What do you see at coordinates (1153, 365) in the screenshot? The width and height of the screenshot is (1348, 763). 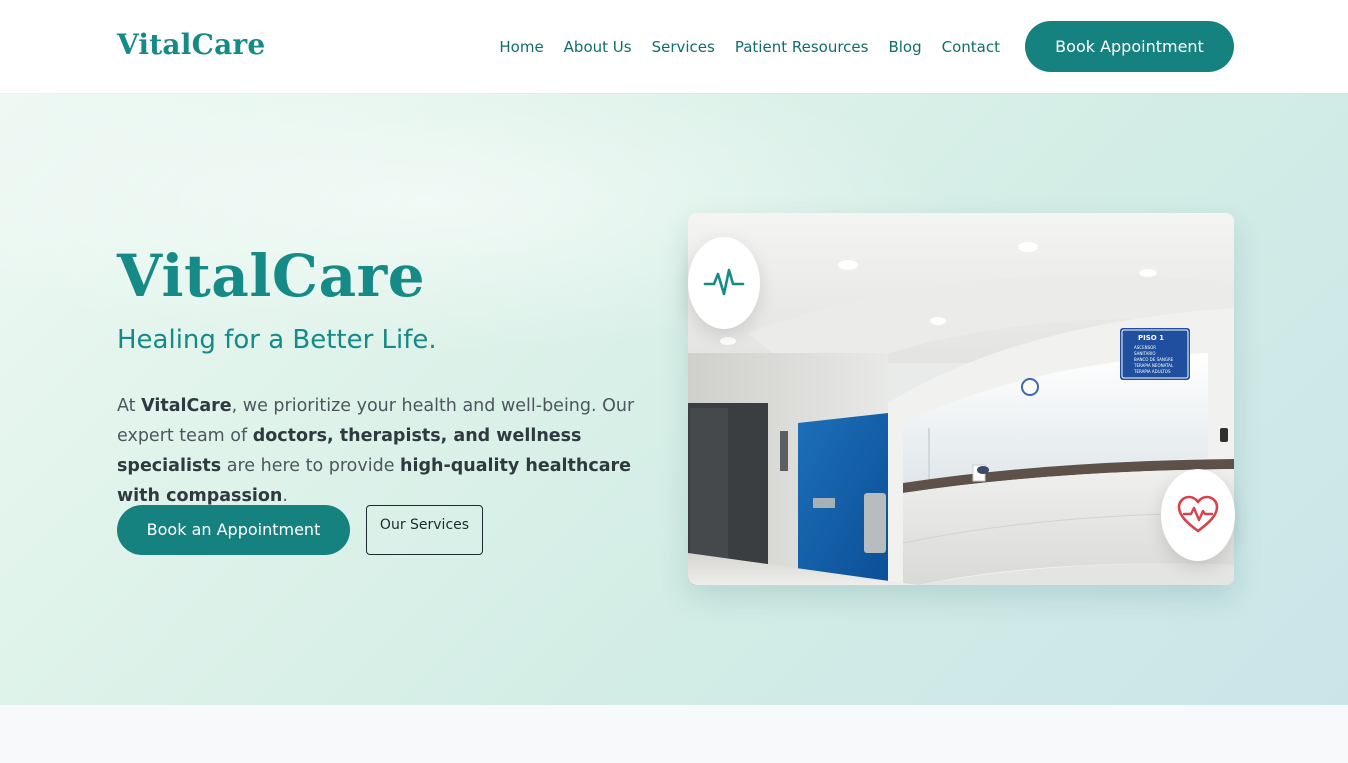 I see `sign-line: TERAPIA NEONATAL` at bounding box center [1153, 365].